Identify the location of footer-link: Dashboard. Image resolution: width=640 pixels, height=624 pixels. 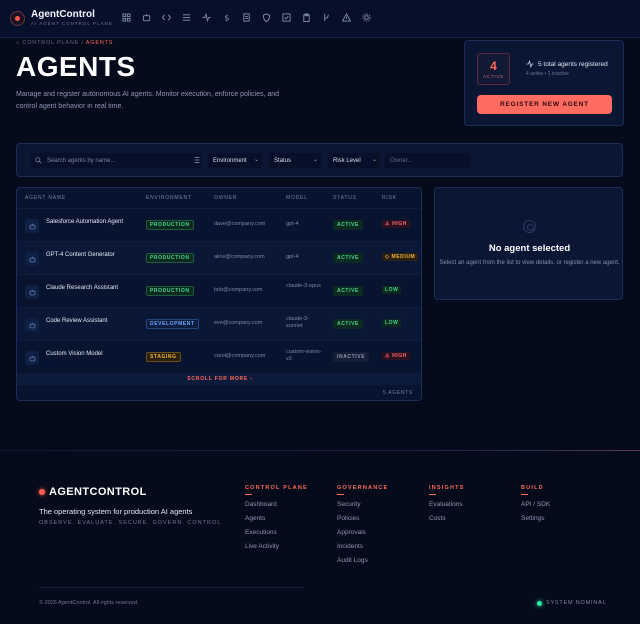
(276, 508).